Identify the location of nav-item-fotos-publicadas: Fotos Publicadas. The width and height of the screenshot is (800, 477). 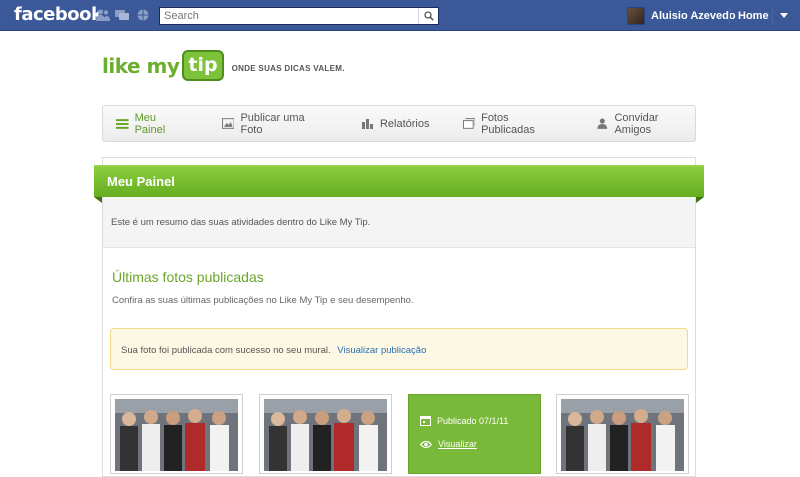
(512, 123).